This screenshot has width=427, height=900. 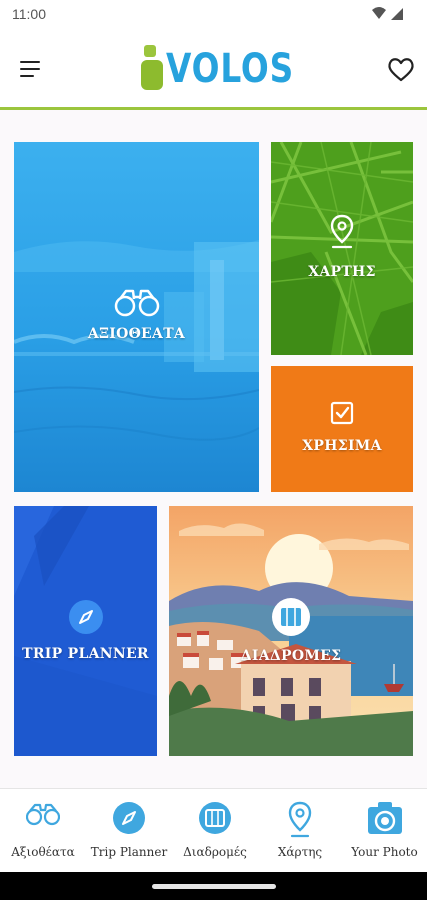 I want to click on status-time: 11:00, so click(x=29, y=14).